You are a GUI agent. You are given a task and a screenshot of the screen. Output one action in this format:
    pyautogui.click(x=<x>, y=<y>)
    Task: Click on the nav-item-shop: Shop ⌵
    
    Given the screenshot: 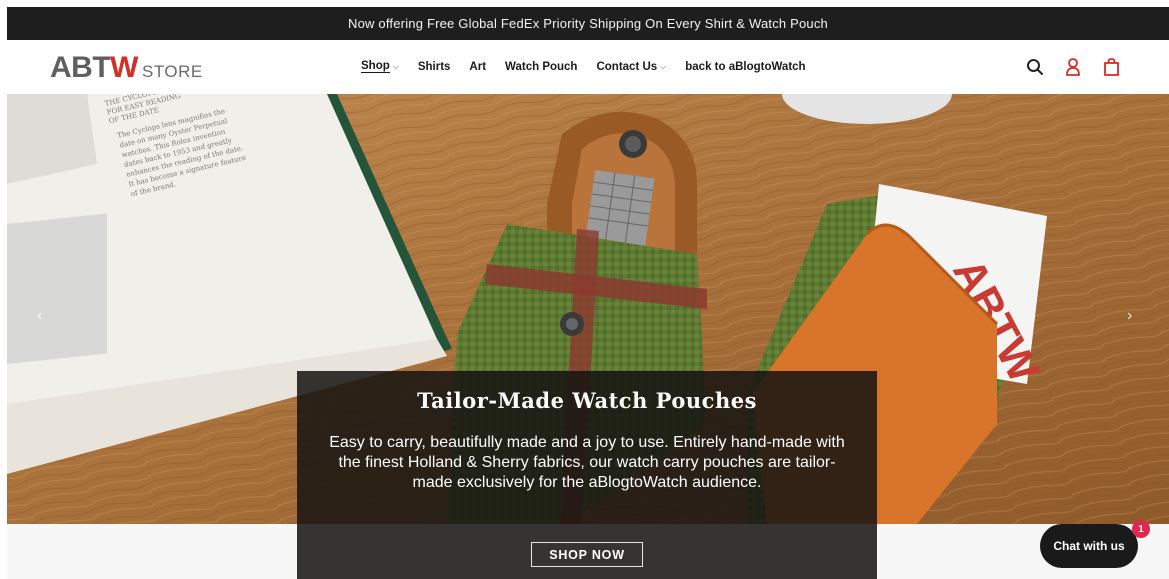 What is the action you would take?
    pyautogui.click(x=380, y=66)
    